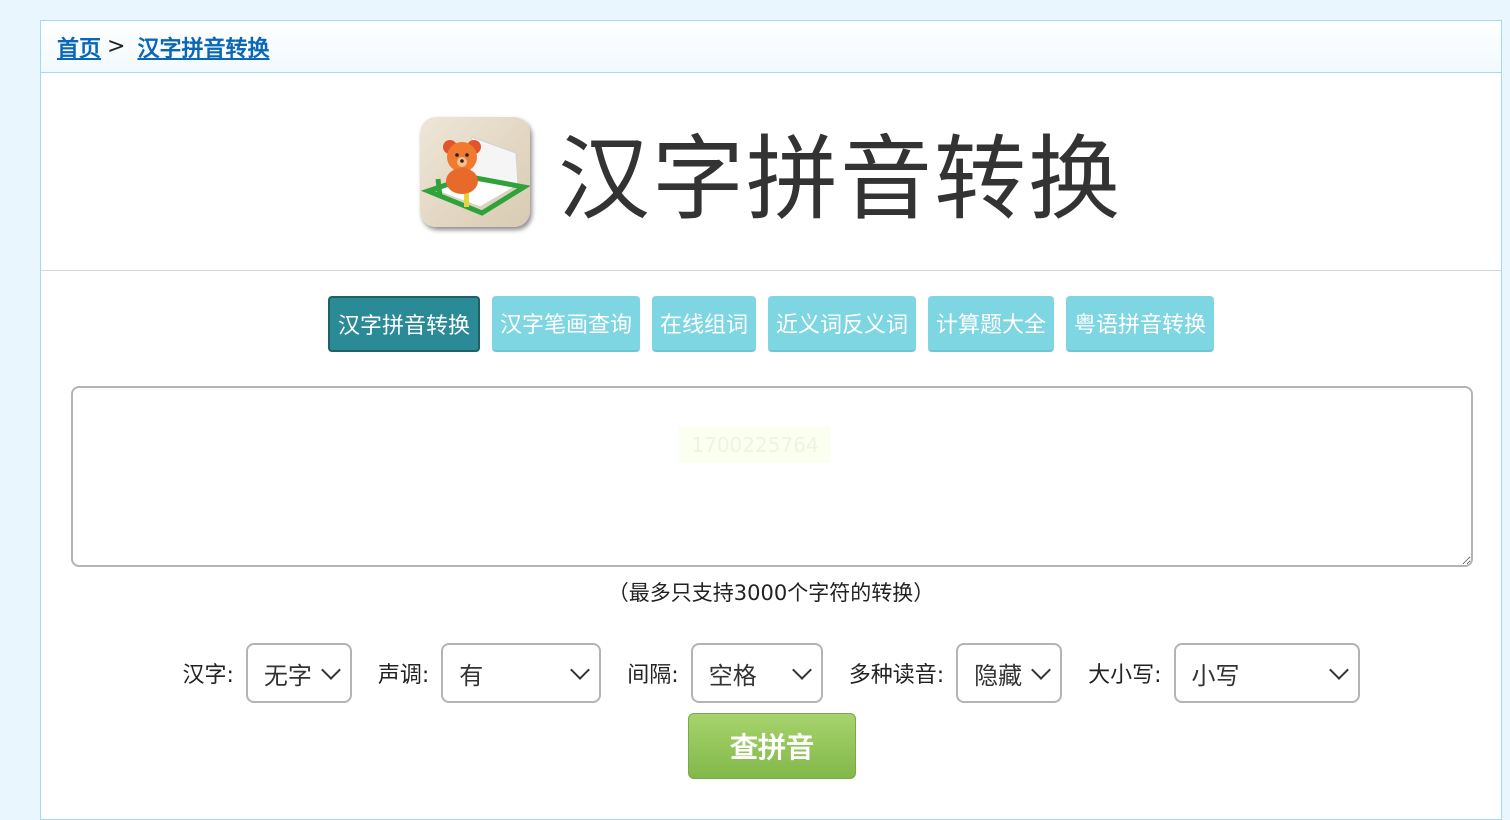 This screenshot has width=1510, height=820. I want to click on spacing-select-value: 空格, so click(732, 675).